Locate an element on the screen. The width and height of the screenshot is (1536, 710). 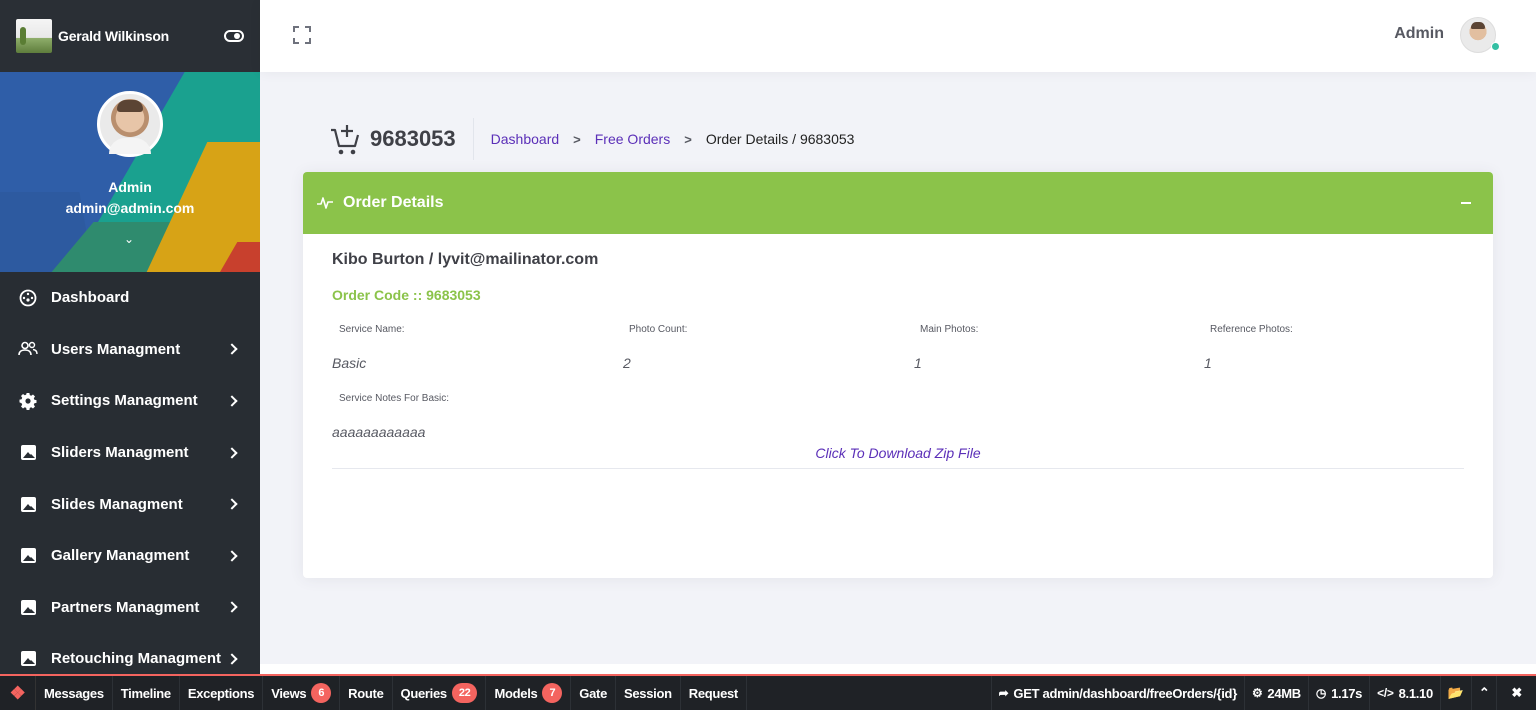
pulse-icon is located at coordinates (325, 203).